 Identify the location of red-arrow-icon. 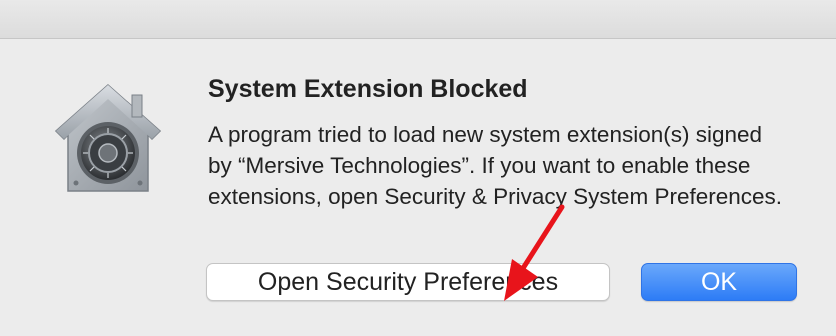
(535, 259).